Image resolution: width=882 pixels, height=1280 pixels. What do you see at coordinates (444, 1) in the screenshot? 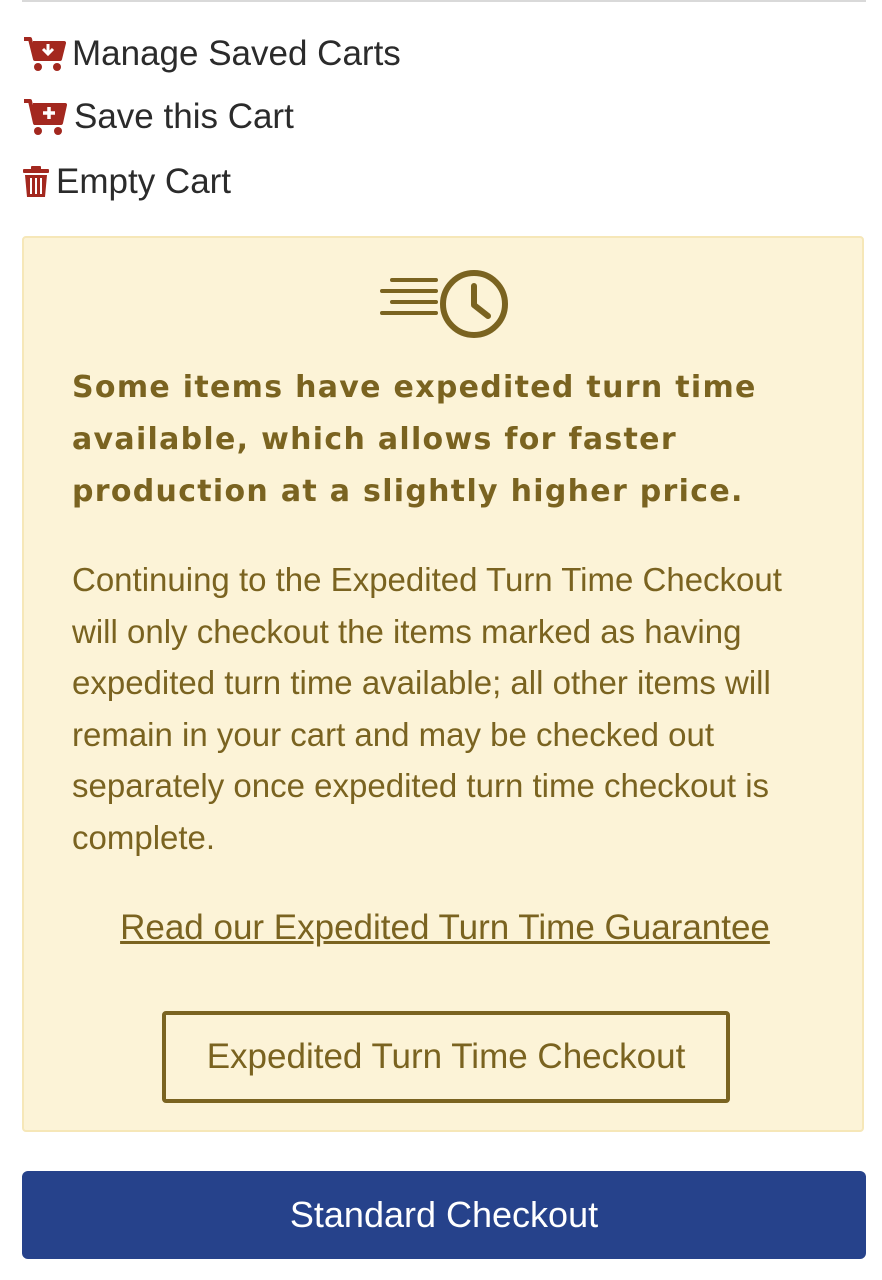
I see `divider` at bounding box center [444, 1].